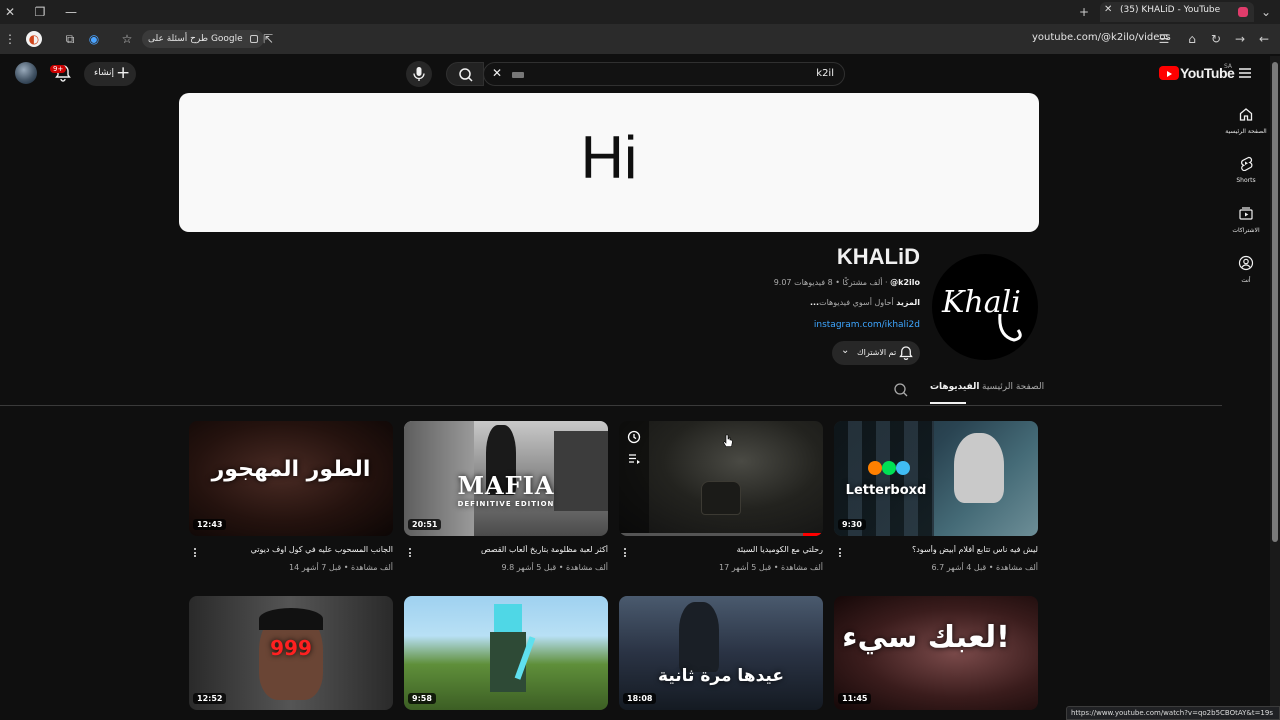  Describe the element at coordinates (948, 549) in the screenshot. I see `video-title: ليش فيه ناس تتابع أفلام أبيض وأسود؟` at that location.